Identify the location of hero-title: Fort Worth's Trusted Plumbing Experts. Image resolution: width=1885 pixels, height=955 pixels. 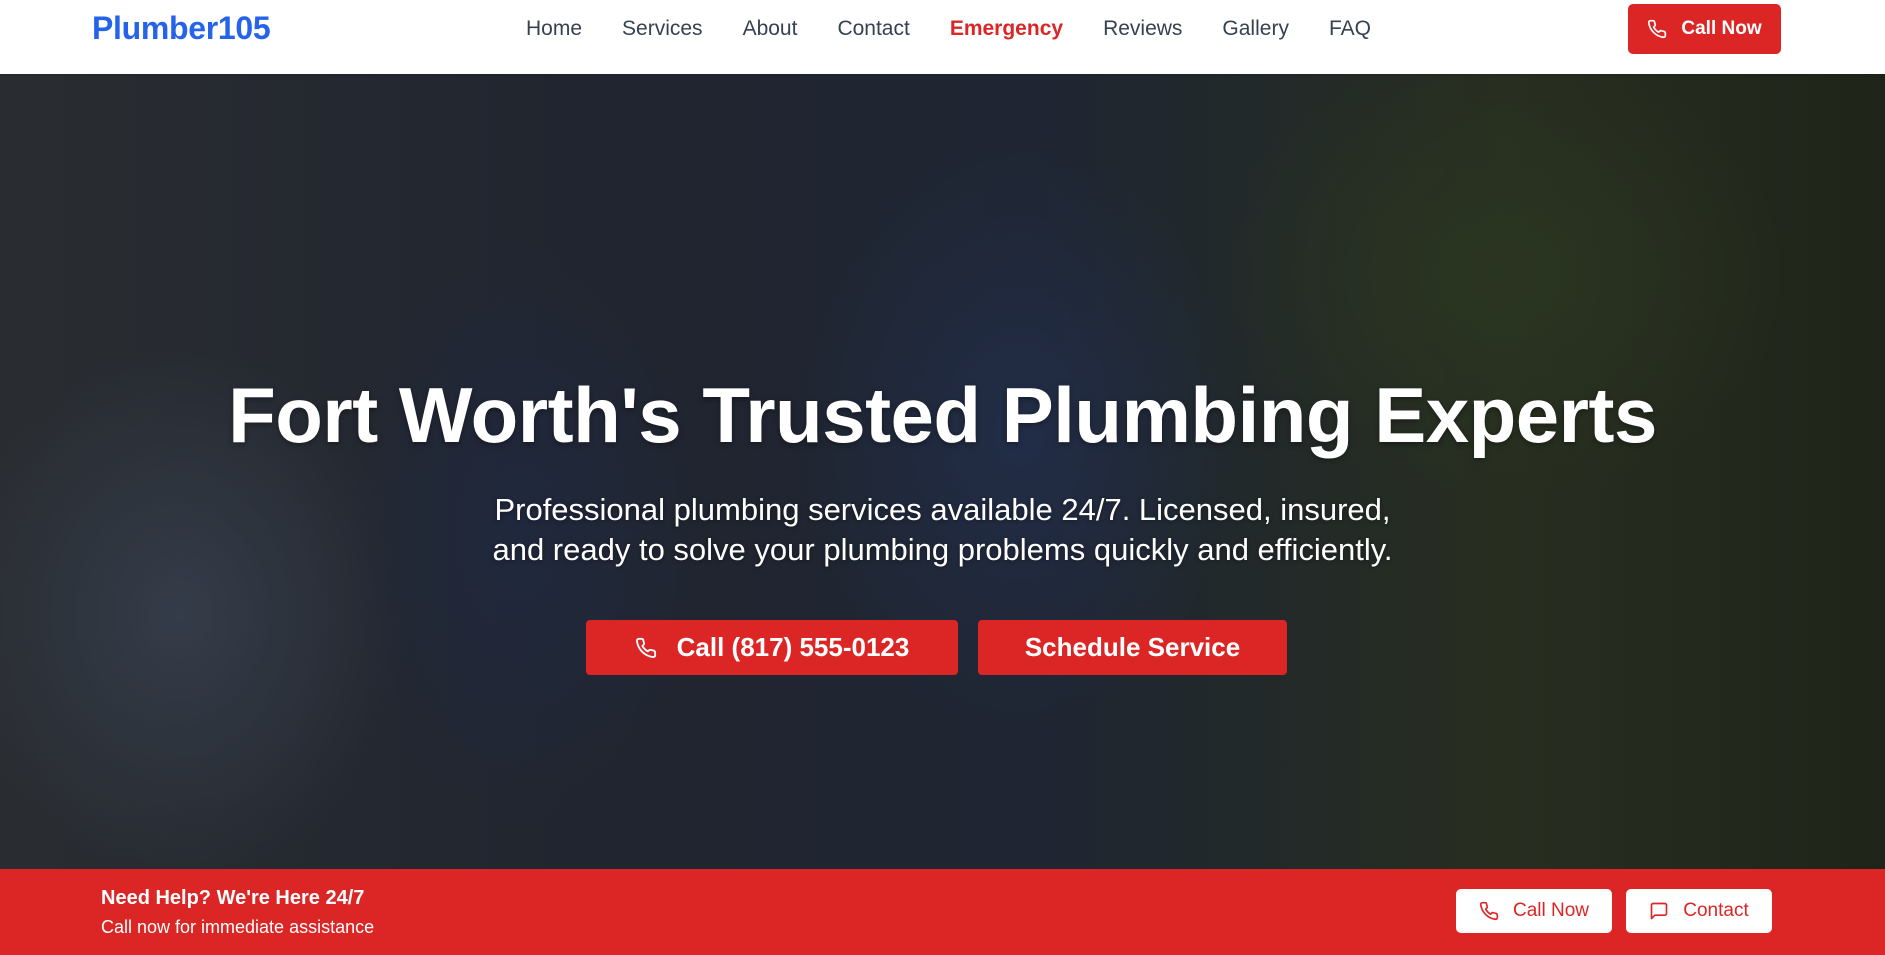
(942, 415).